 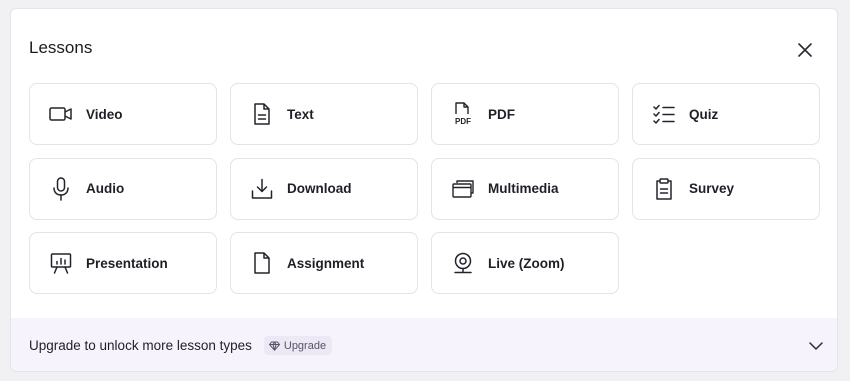 I want to click on lesson-type-label: Video, so click(x=104, y=114).